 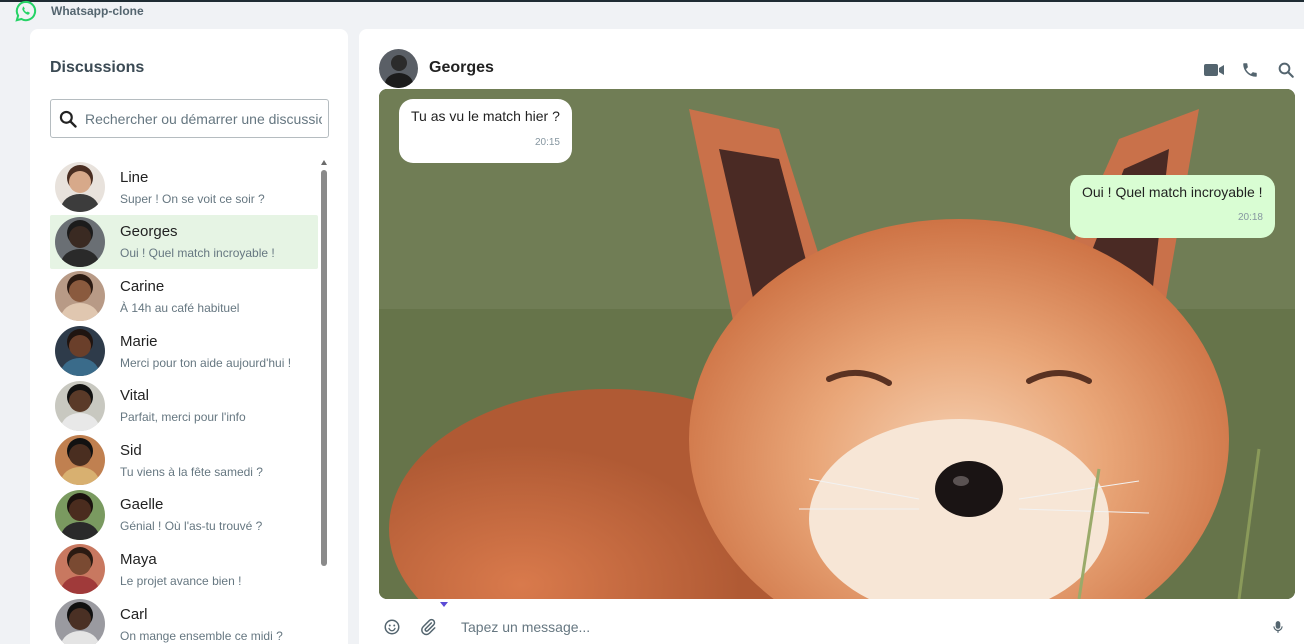 What do you see at coordinates (485, 131) in the screenshot?
I see `message-bubble-incoming: Tu as vu le match hier ? 20:15` at bounding box center [485, 131].